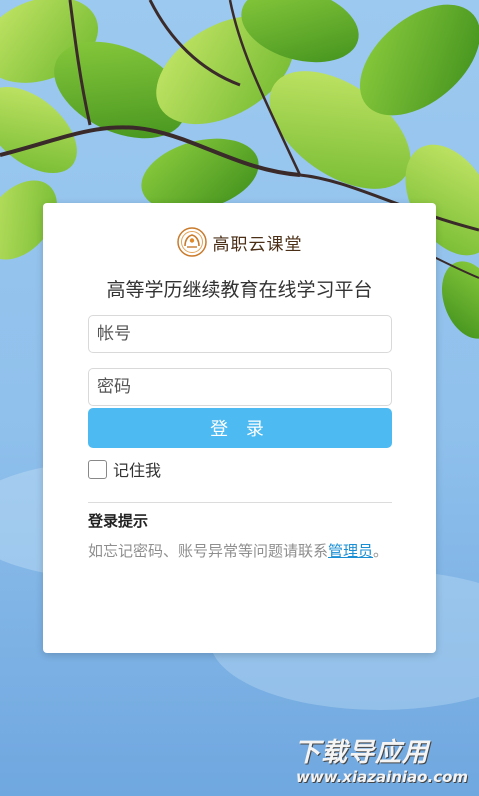  What do you see at coordinates (350, 551) in the screenshot?
I see `admin-contact-link: 管理员` at bounding box center [350, 551].